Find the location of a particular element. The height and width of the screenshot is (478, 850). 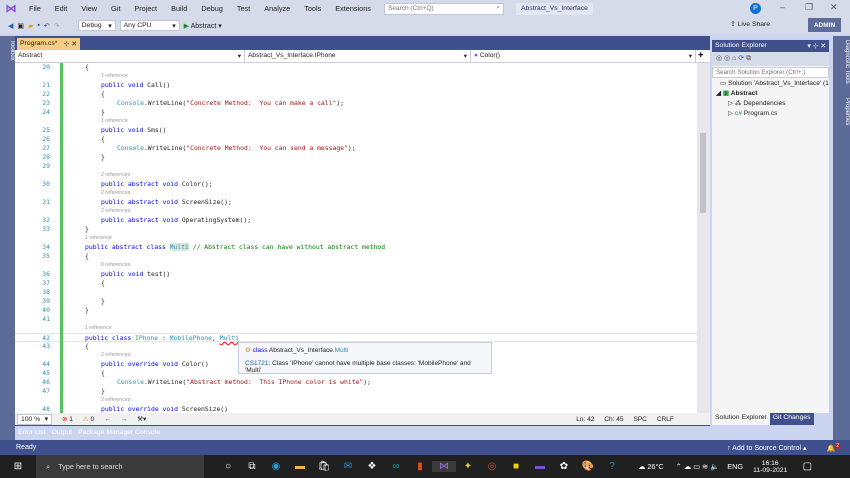

cleanup-icon: ⚒▾ is located at coordinates (141, 419).